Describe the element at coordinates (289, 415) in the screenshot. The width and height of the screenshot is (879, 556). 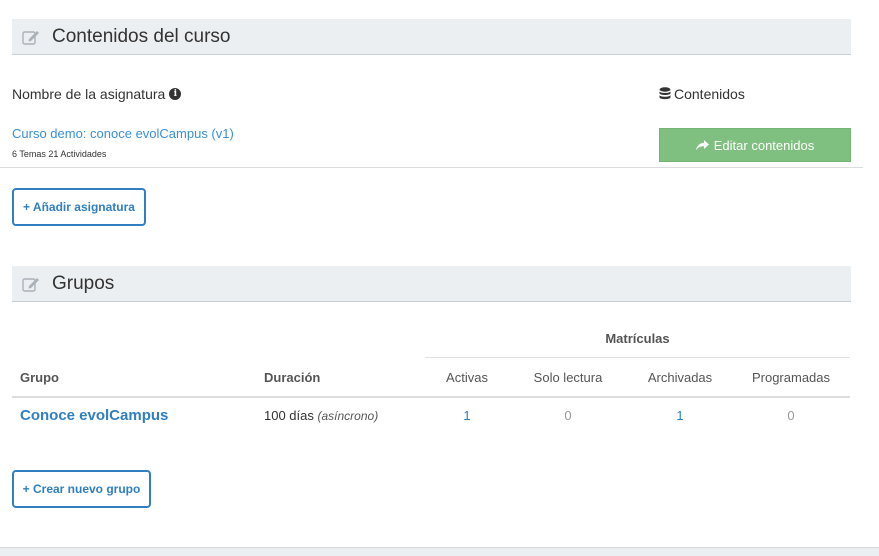
I see `duration-value: 100 días` at that location.